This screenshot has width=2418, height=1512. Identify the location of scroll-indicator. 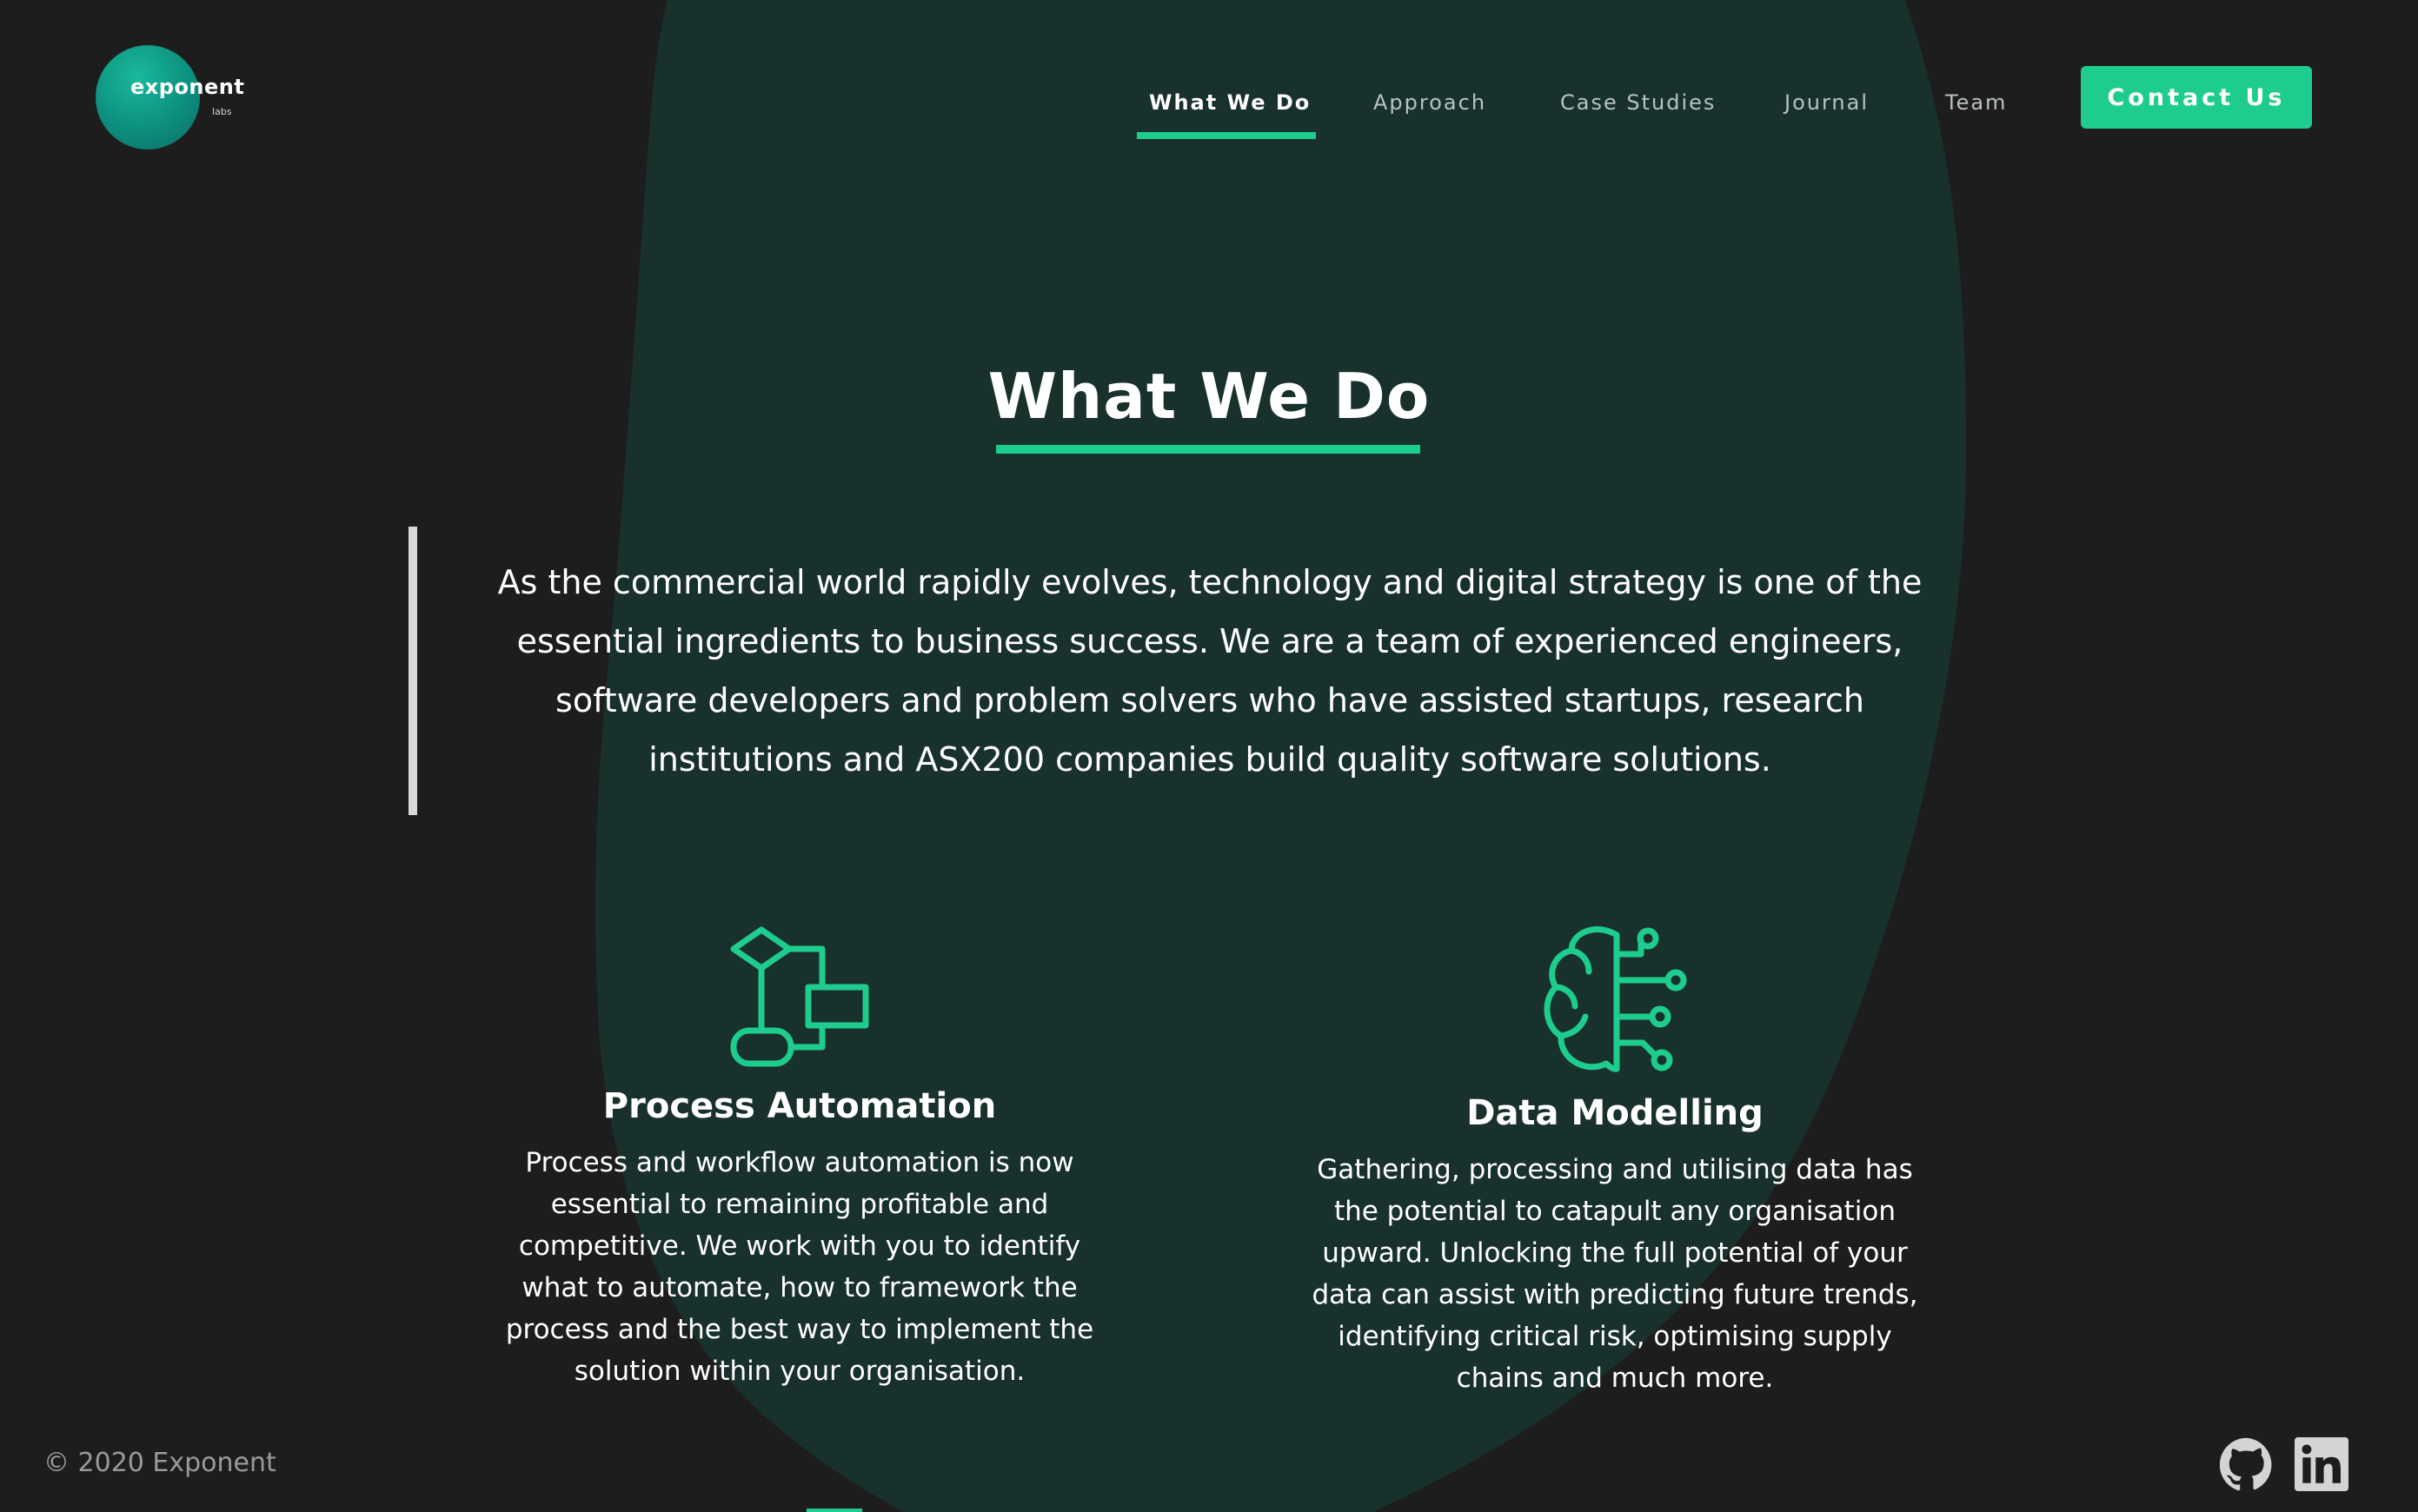
(835, 1510).